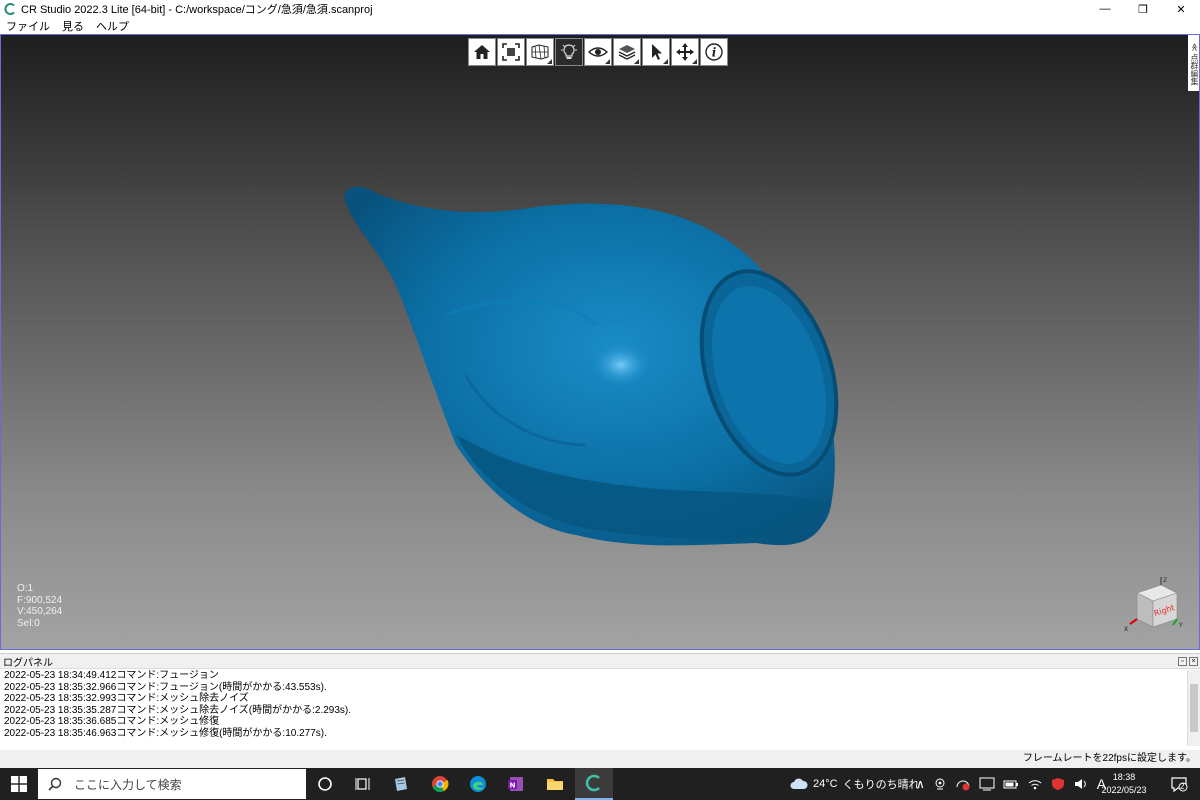 This screenshot has height=800, width=1200. I want to click on battery-icon, so click(1011, 784).